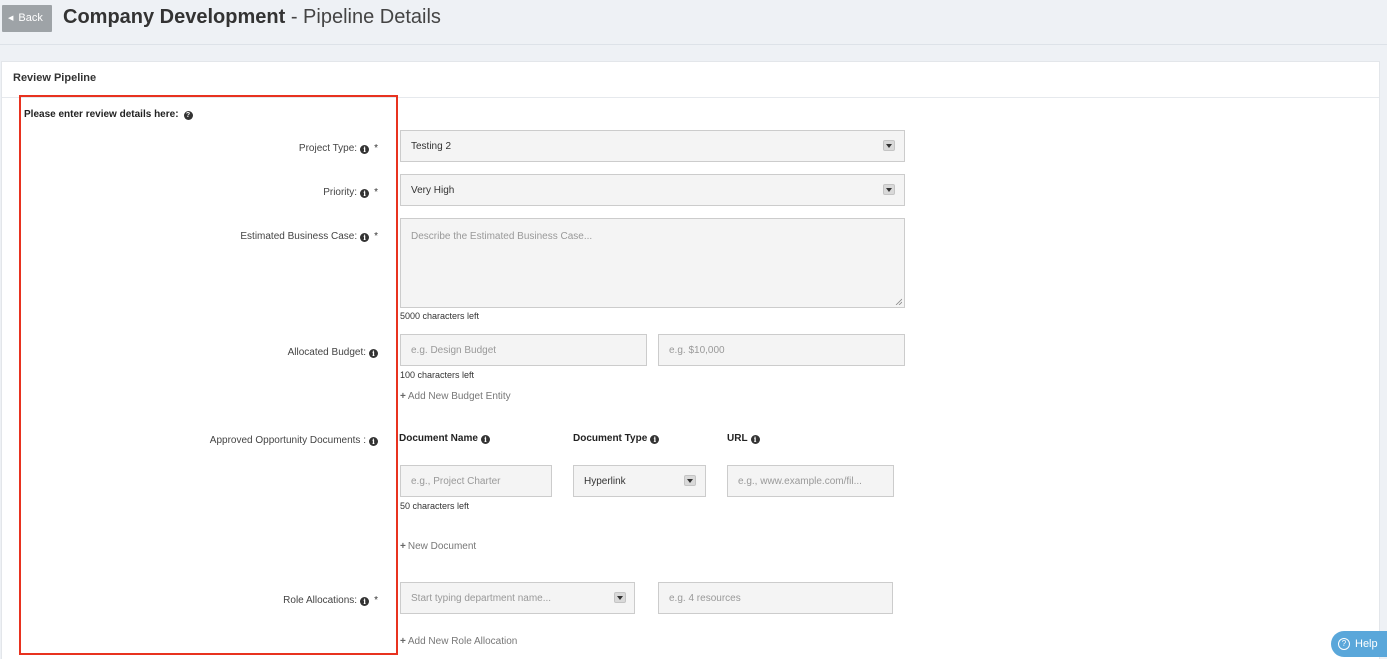  Describe the element at coordinates (328, 148) in the screenshot. I see `project-type-label-text: Project Type:` at that location.